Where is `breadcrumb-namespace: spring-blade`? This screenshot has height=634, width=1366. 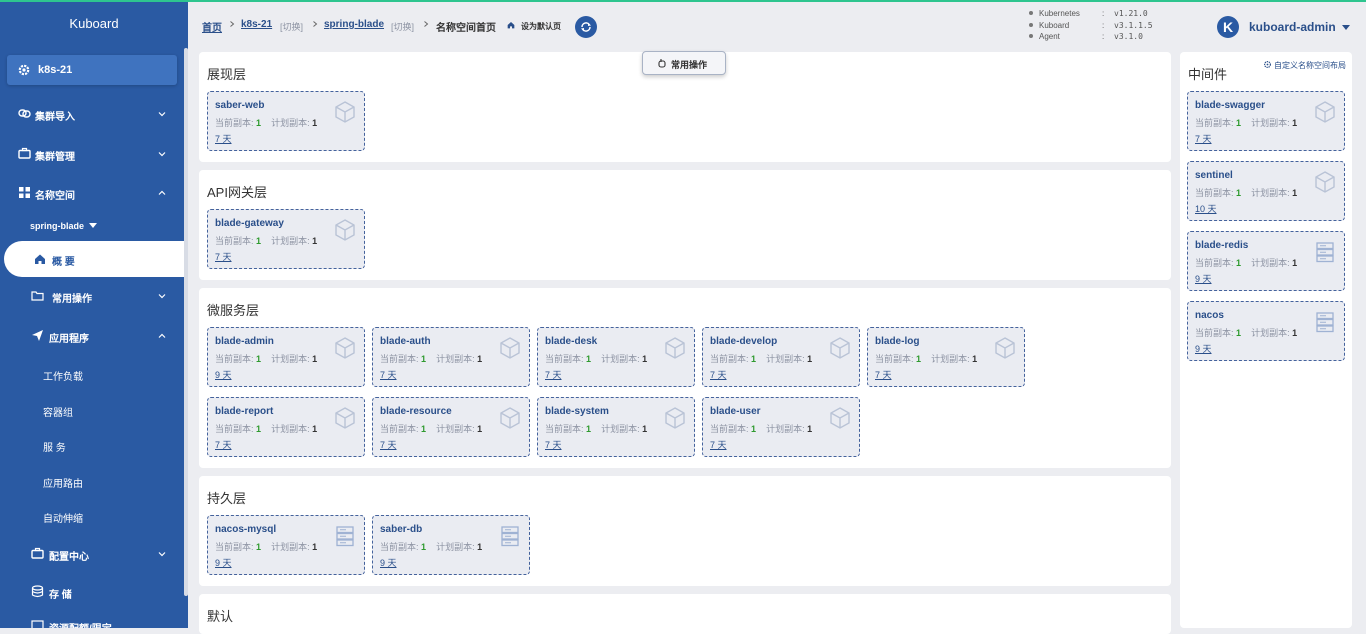 breadcrumb-namespace: spring-blade is located at coordinates (354, 24).